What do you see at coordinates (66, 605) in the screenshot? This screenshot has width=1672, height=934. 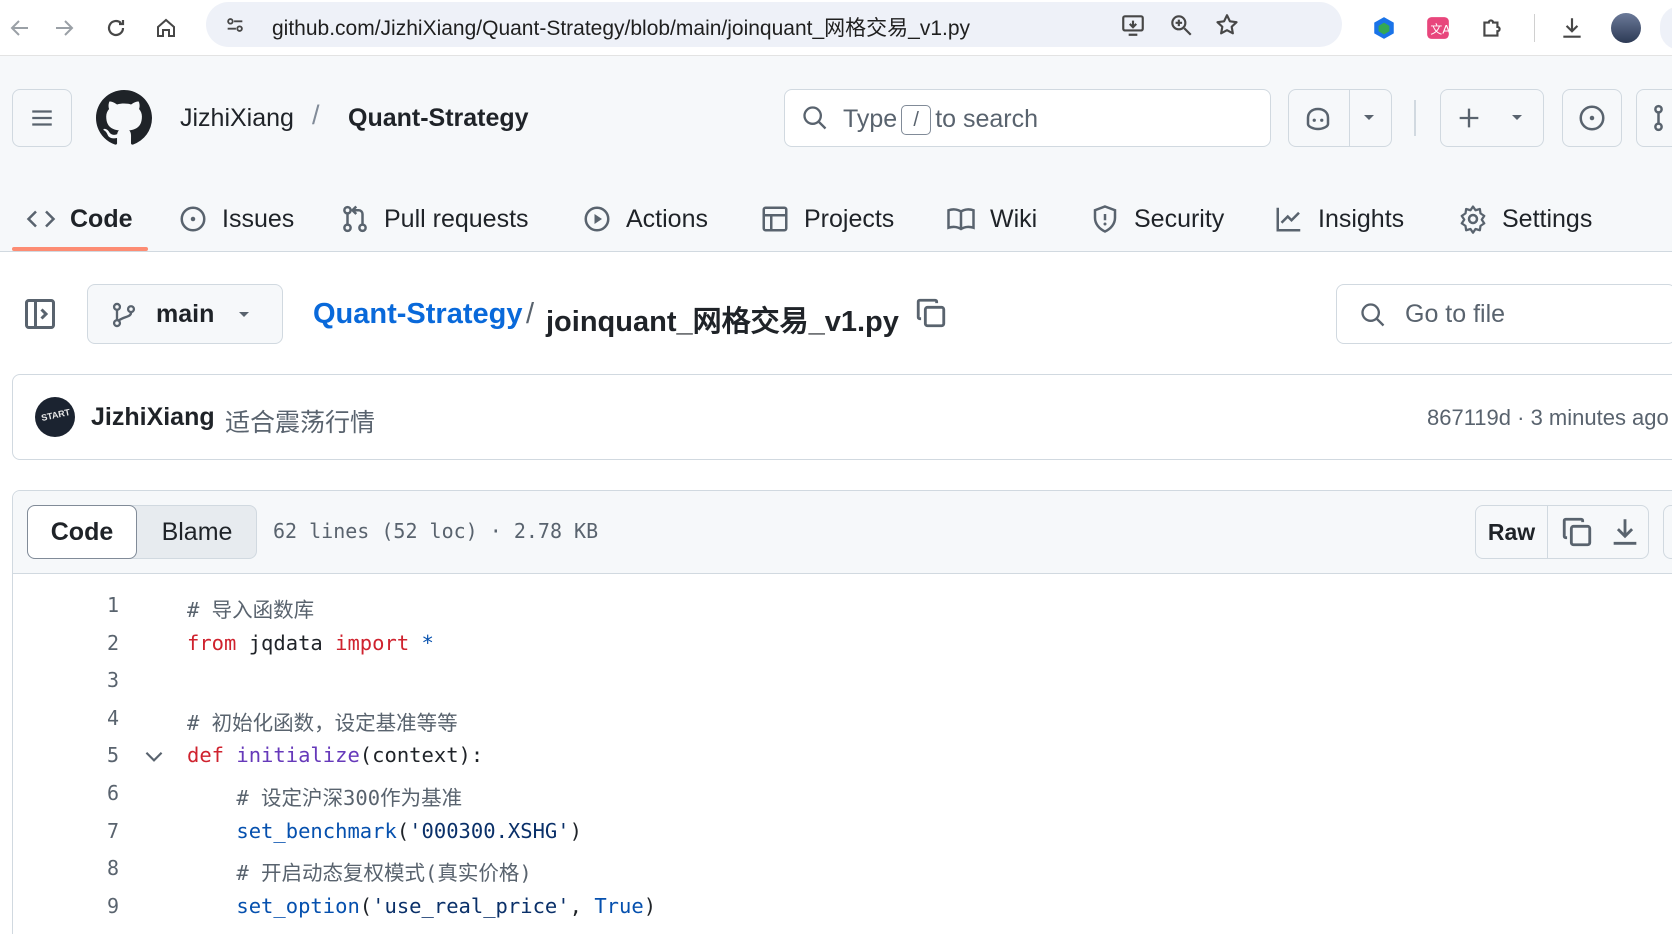 I see `line-number: 1` at bounding box center [66, 605].